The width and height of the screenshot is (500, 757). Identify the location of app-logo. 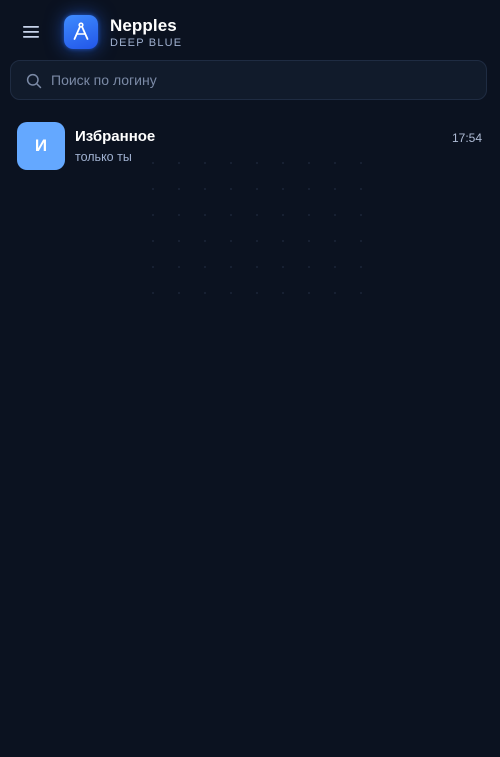
(81, 32).